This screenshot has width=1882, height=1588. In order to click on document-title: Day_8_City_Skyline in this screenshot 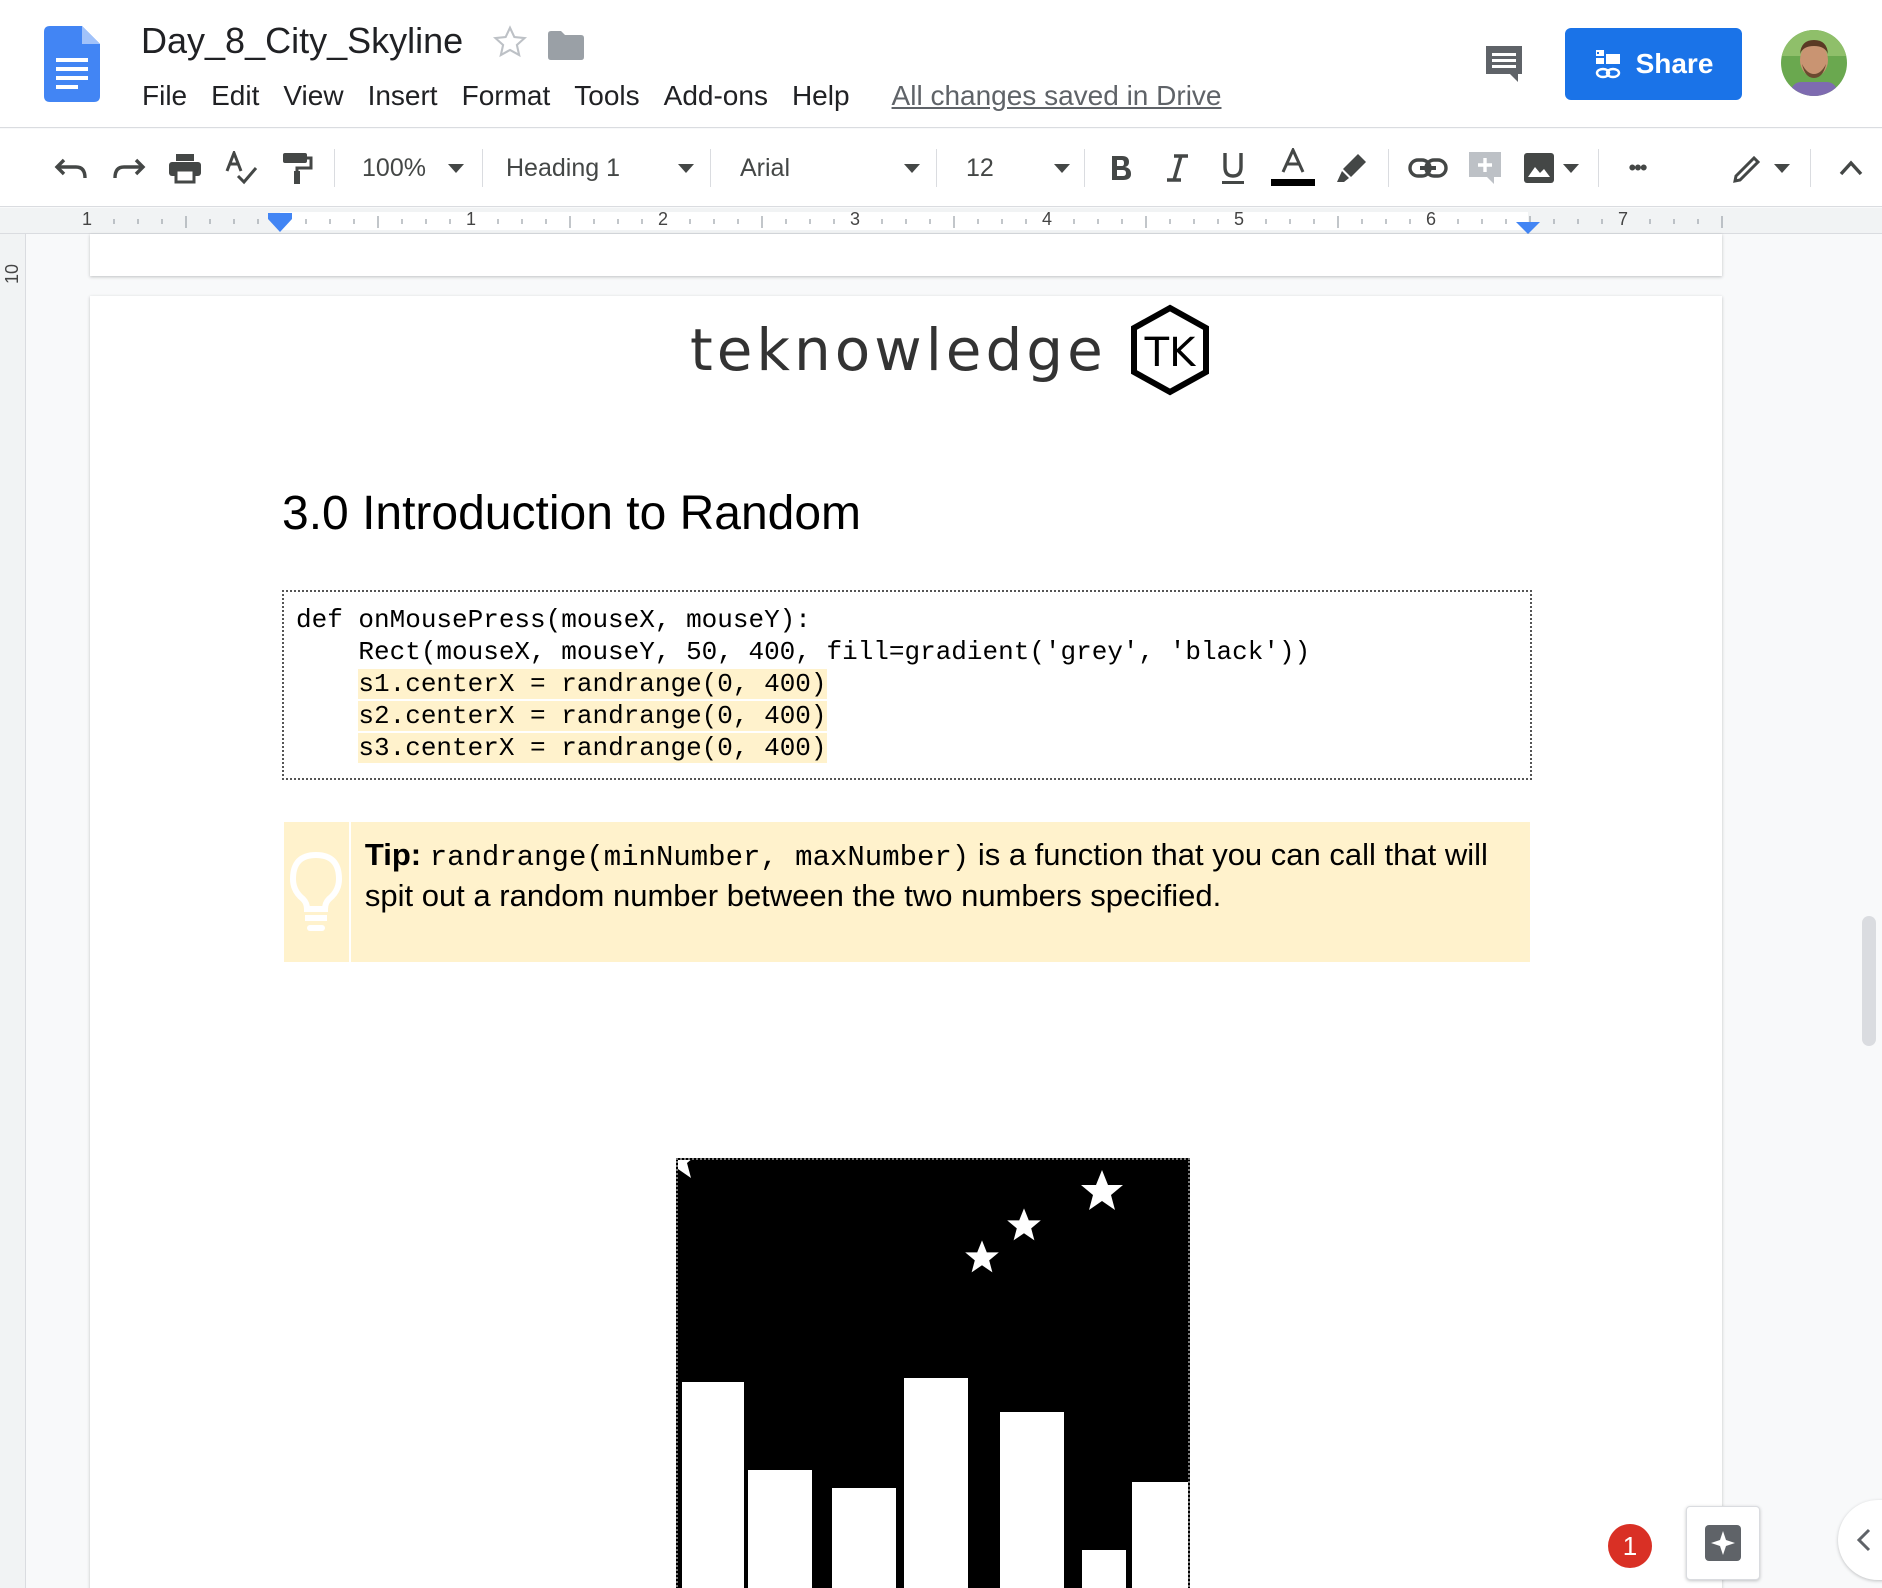, I will do `click(302, 41)`.